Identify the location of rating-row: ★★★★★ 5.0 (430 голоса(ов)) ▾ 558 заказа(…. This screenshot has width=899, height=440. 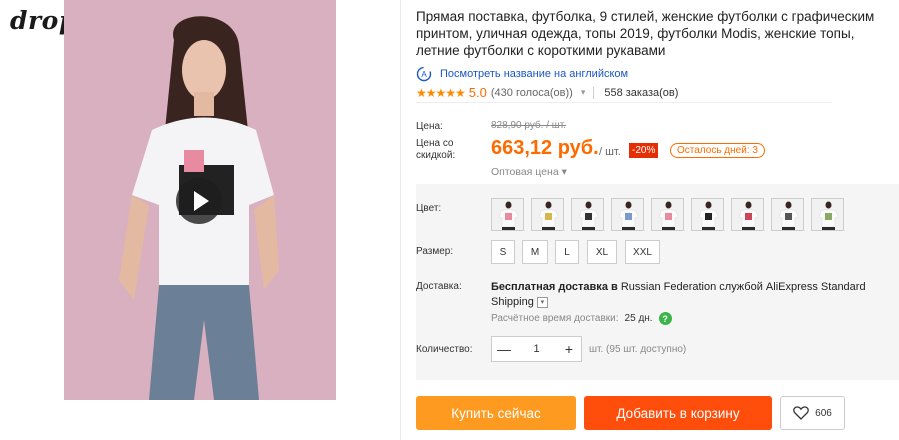
(624, 93).